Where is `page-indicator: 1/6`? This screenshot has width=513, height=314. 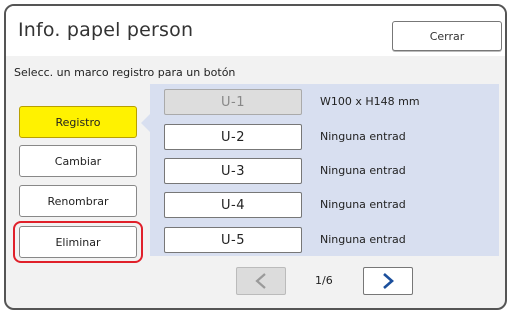
page-indicator: 1/6 is located at coordinates (324, 280).